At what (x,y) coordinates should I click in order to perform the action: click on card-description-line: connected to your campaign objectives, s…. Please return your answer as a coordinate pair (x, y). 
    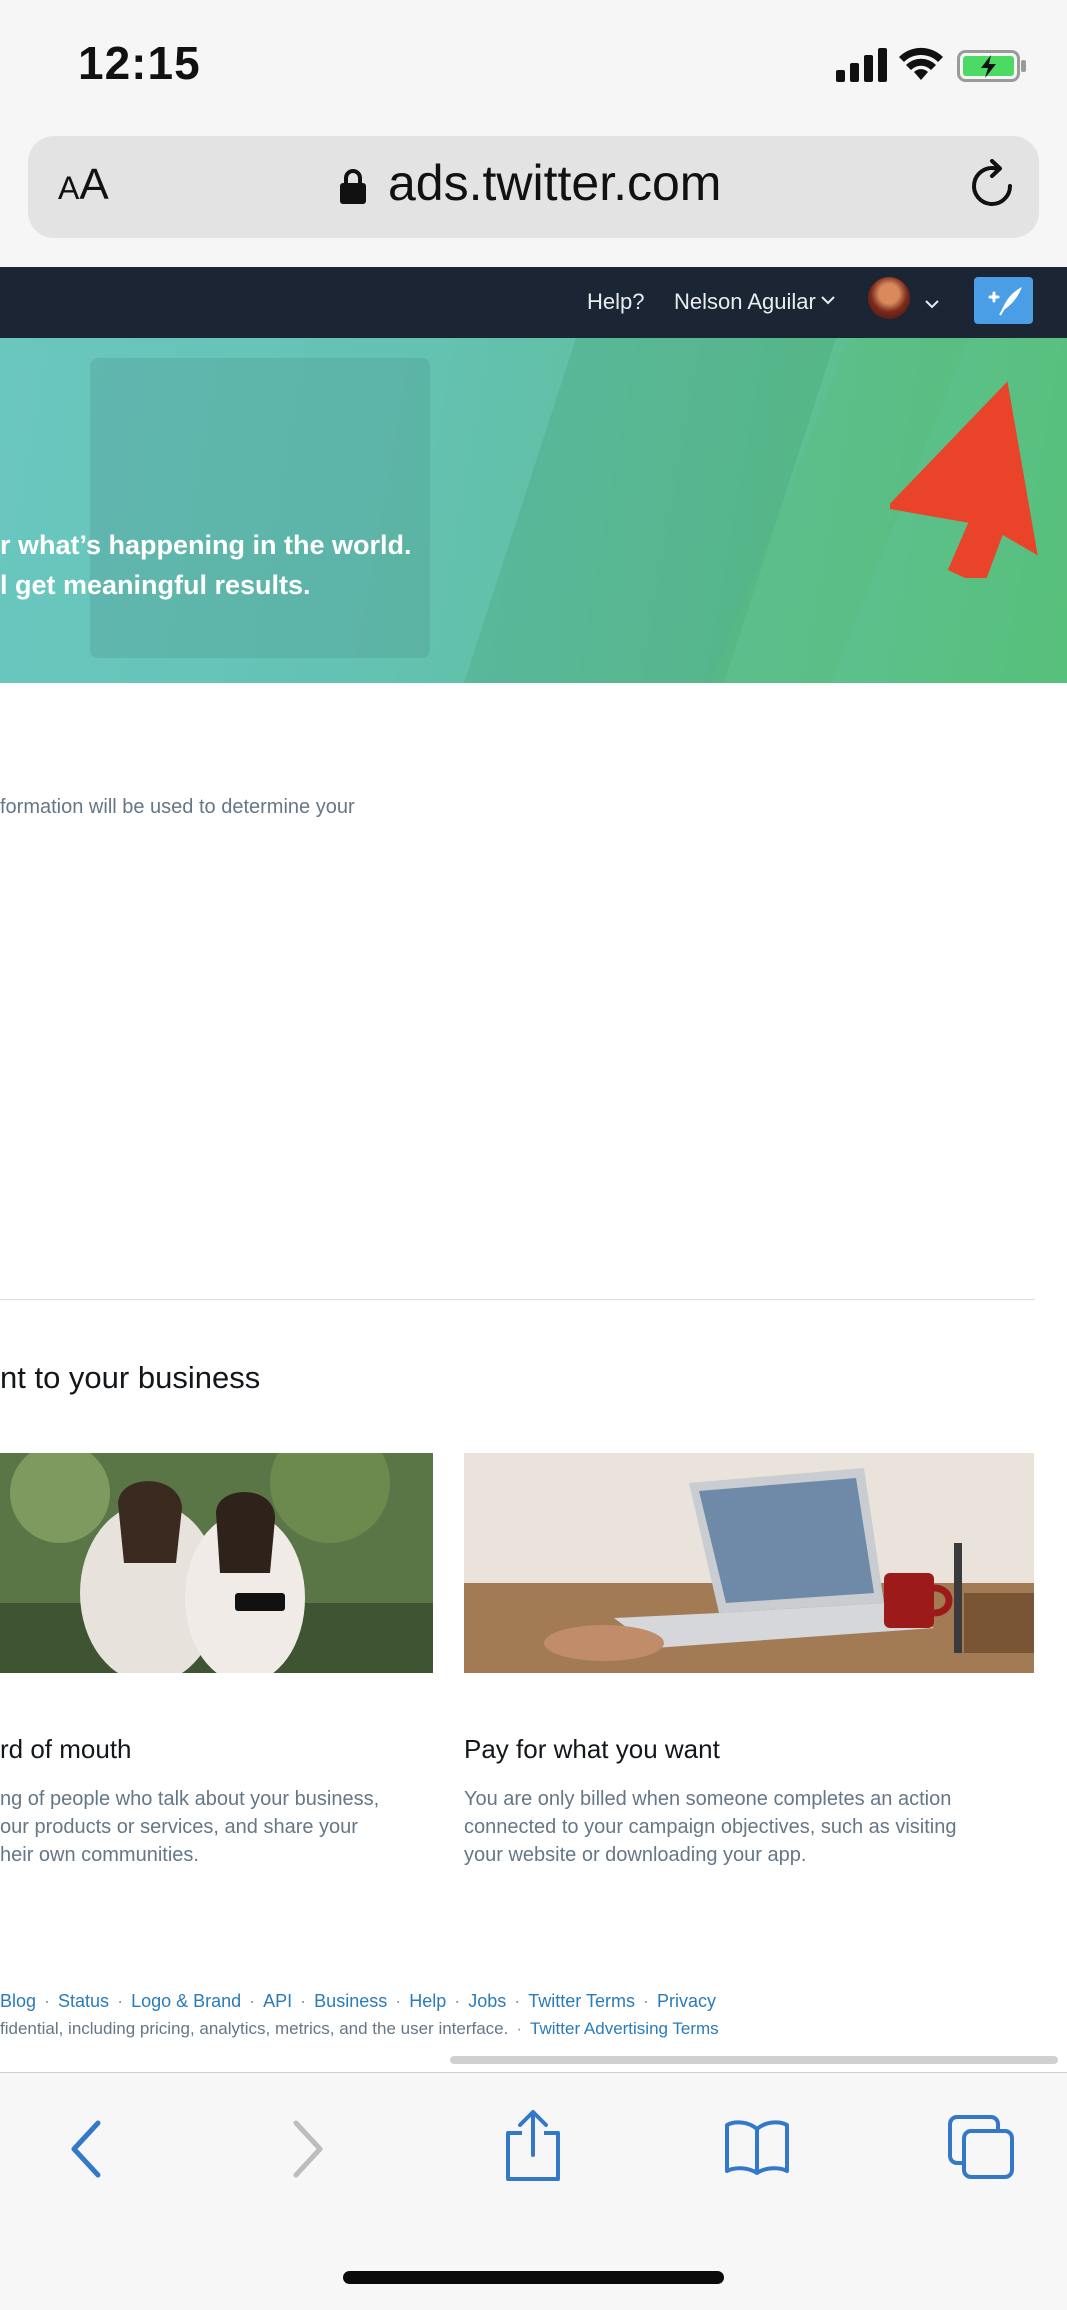
    Looking at the image, I should click on (710, 1827).